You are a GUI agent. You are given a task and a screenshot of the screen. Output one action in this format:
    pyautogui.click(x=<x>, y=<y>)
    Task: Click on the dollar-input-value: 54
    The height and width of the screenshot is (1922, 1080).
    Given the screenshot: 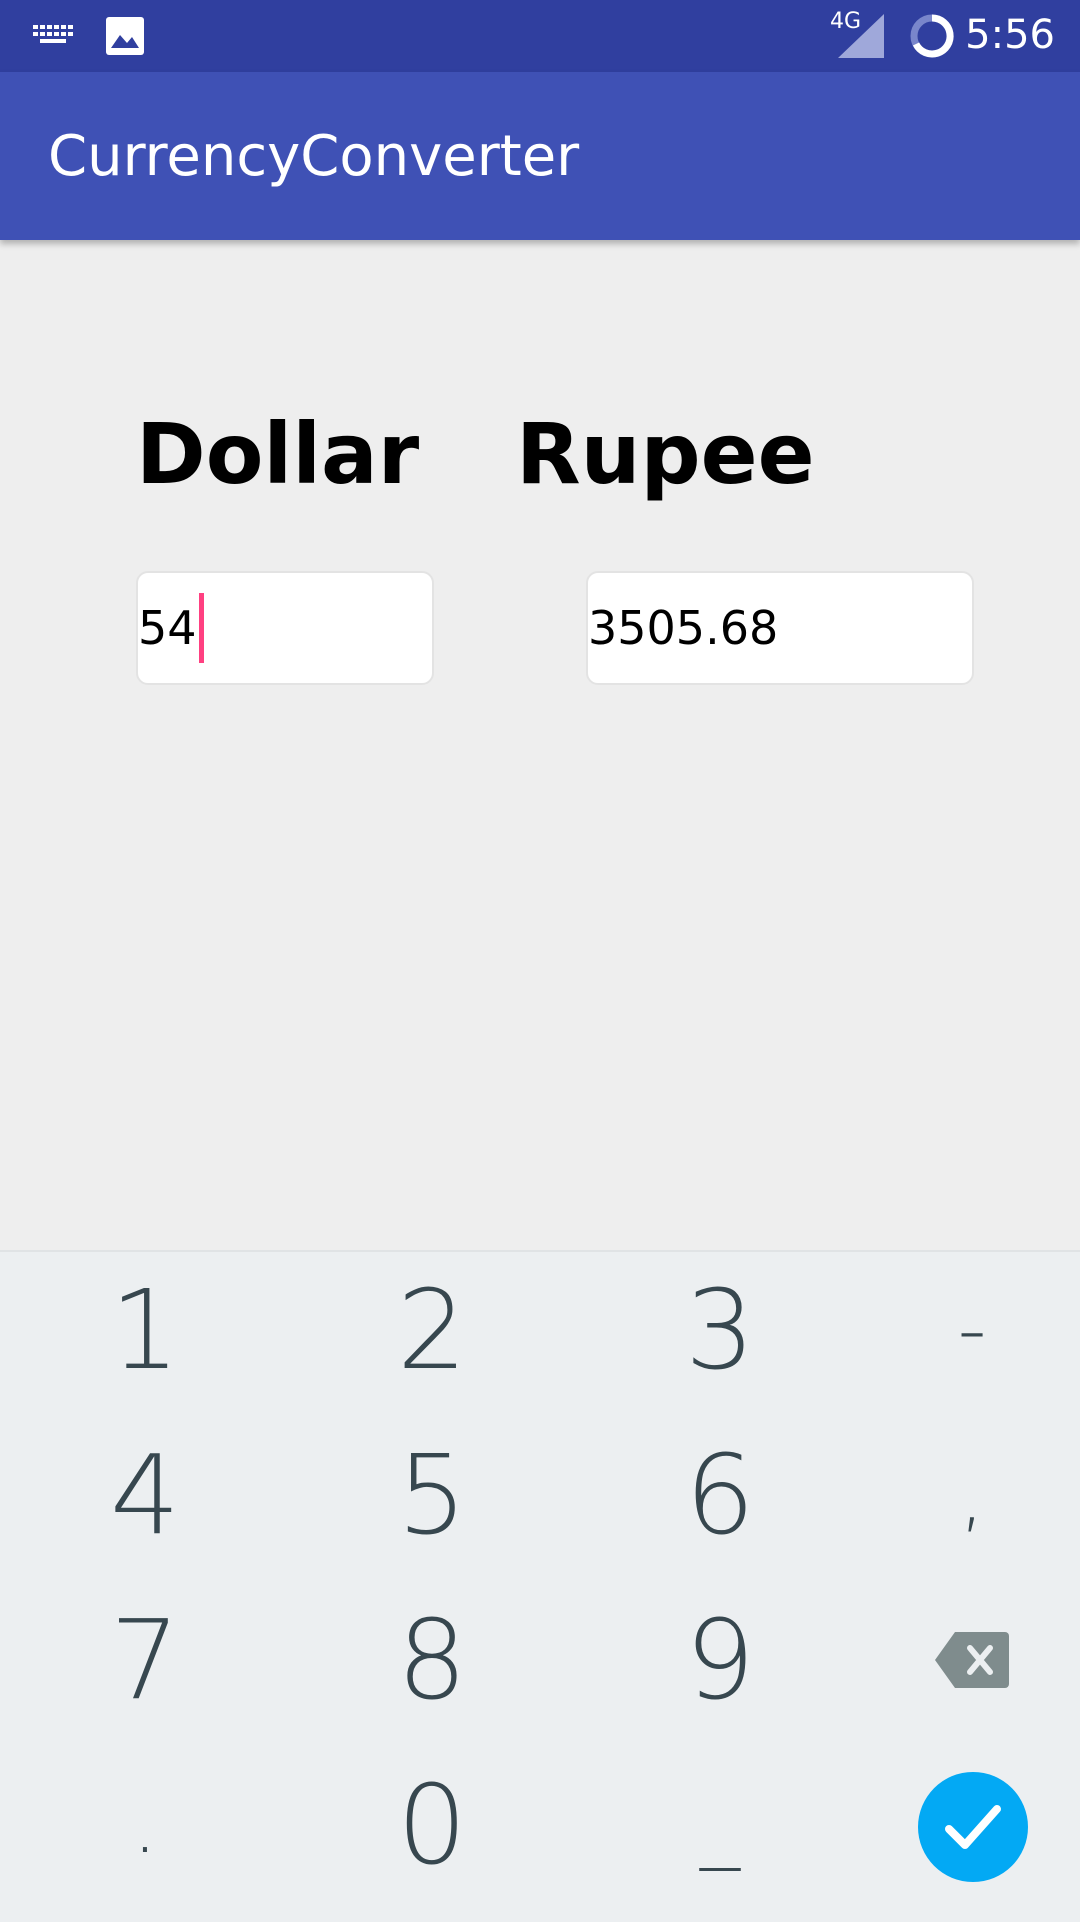 What is the action you would take?
    pyautogui.click(x=167, y=628)
    